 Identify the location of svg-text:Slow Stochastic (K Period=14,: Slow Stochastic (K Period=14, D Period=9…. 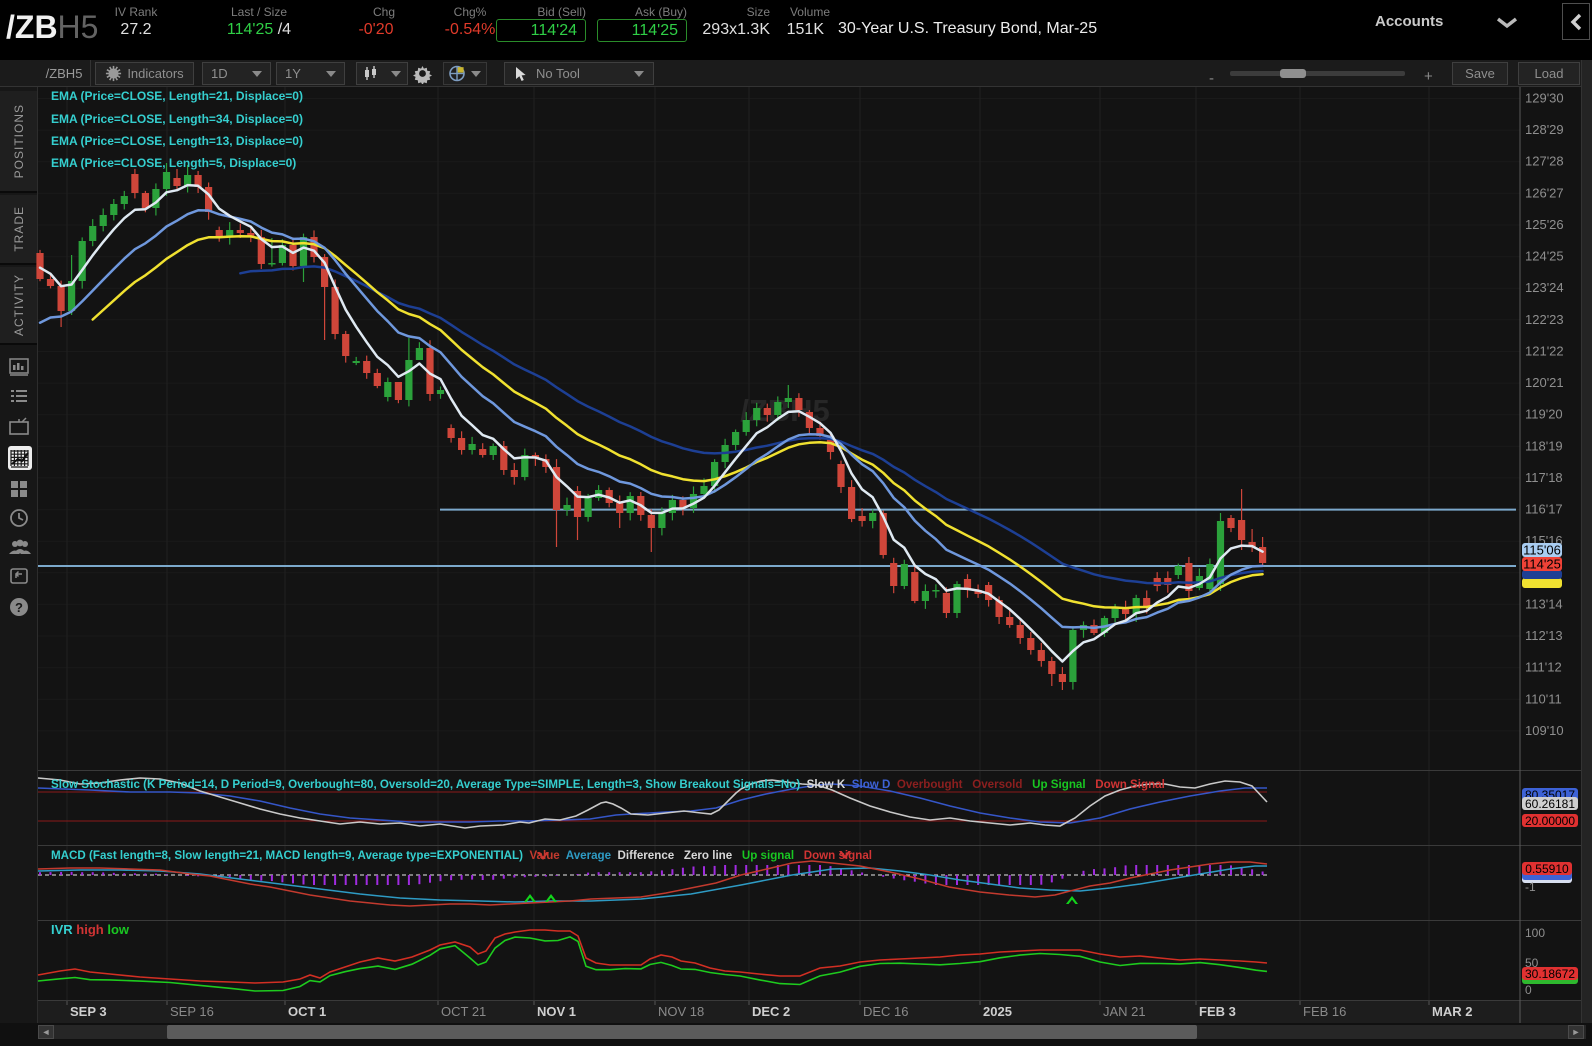
(608, 784).